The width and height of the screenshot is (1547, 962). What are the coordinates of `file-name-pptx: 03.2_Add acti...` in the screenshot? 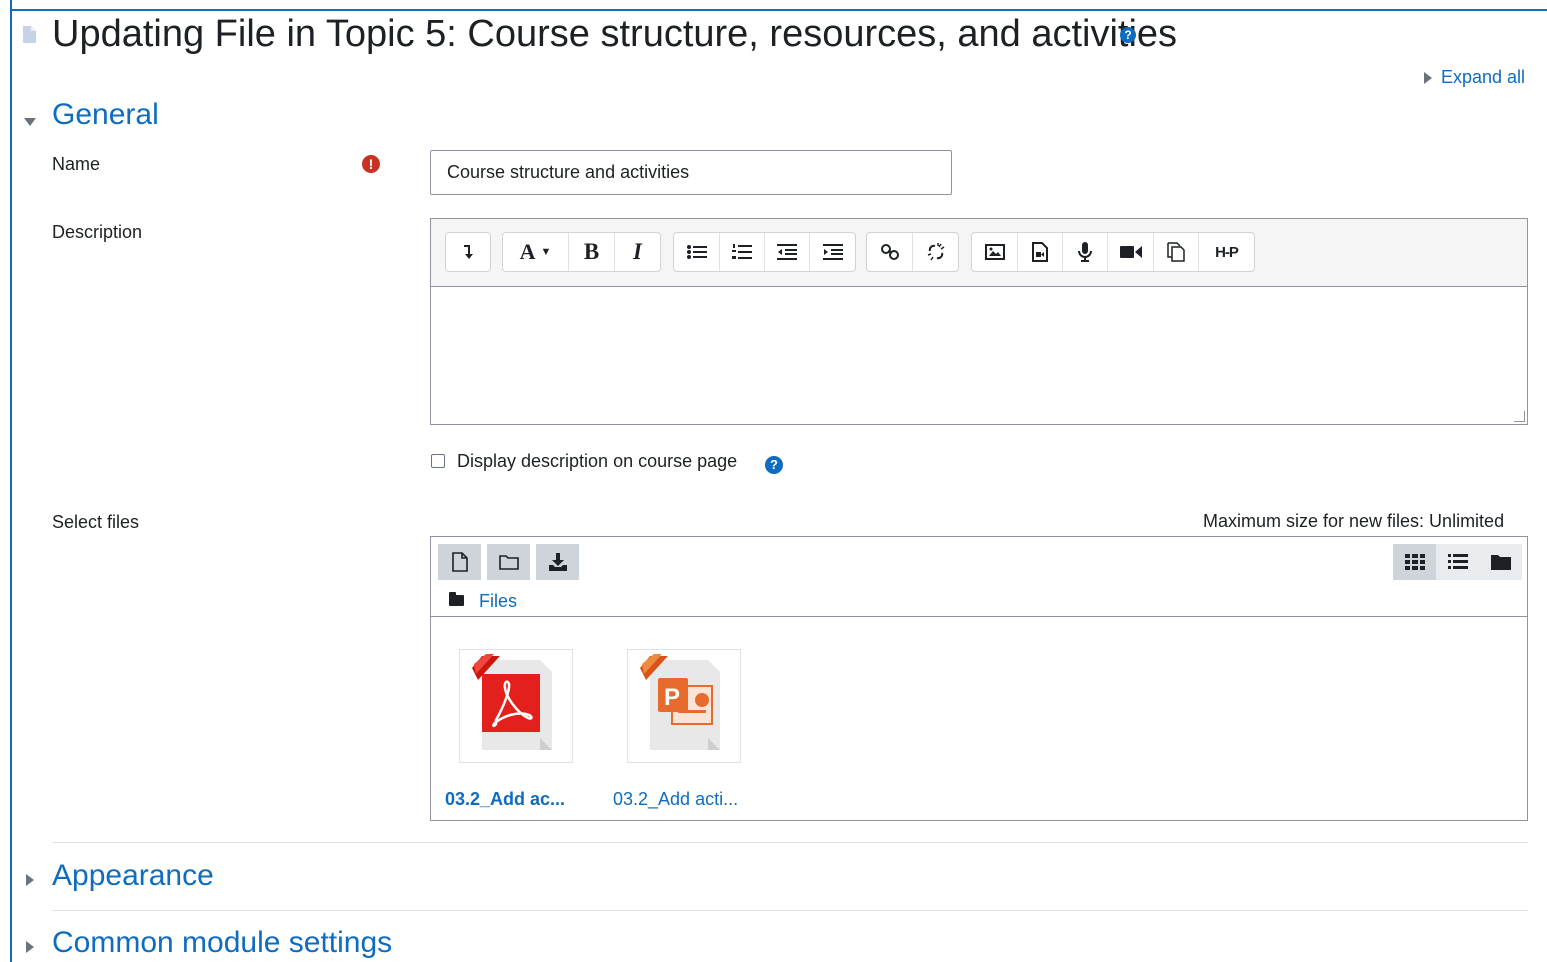 It's located at (675, 799).